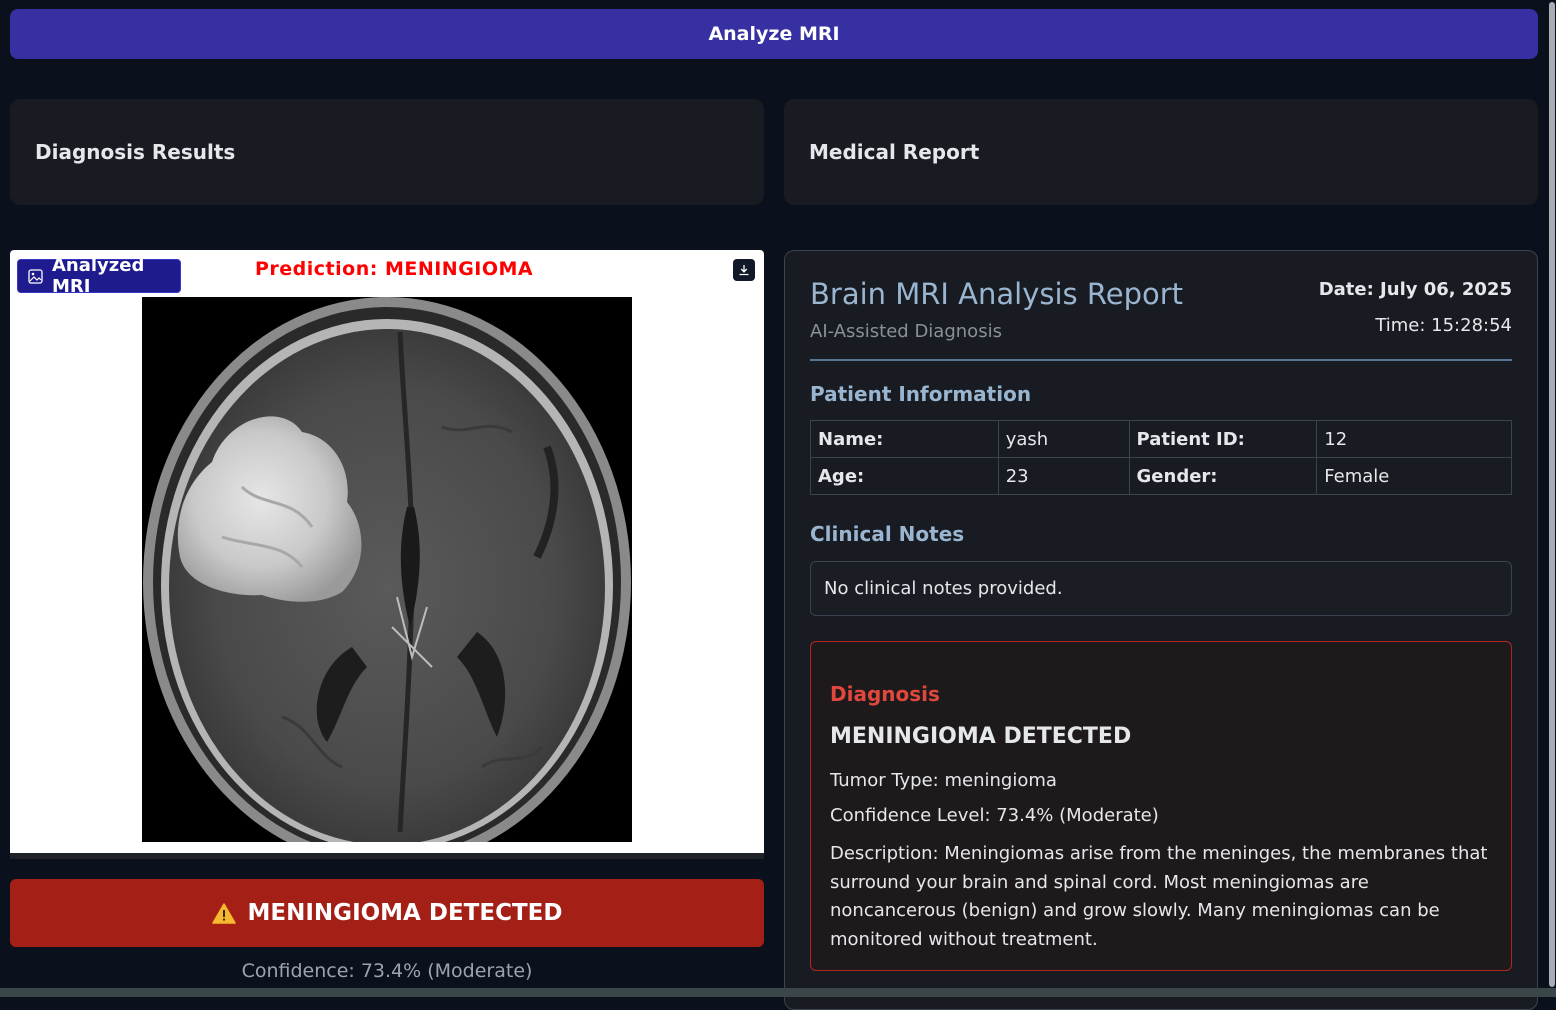 This screenshot has height=1010, width=1556. Describe the element at coordinates (887, 534) in the screenshot. I see `clinical-notes-heading: Clinical Notes` at that location.